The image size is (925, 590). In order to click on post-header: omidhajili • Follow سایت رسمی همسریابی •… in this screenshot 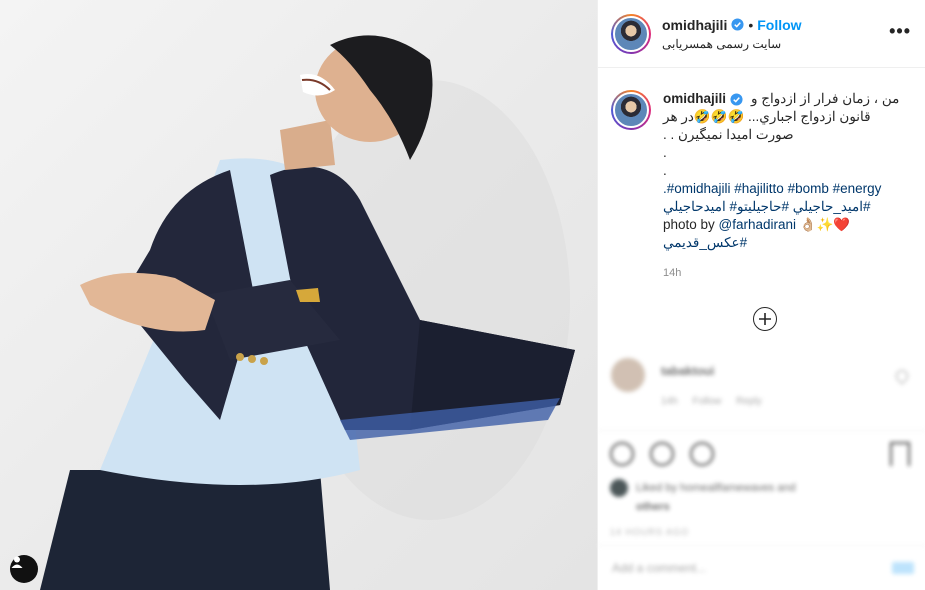, I will do `click(761, 34)`.